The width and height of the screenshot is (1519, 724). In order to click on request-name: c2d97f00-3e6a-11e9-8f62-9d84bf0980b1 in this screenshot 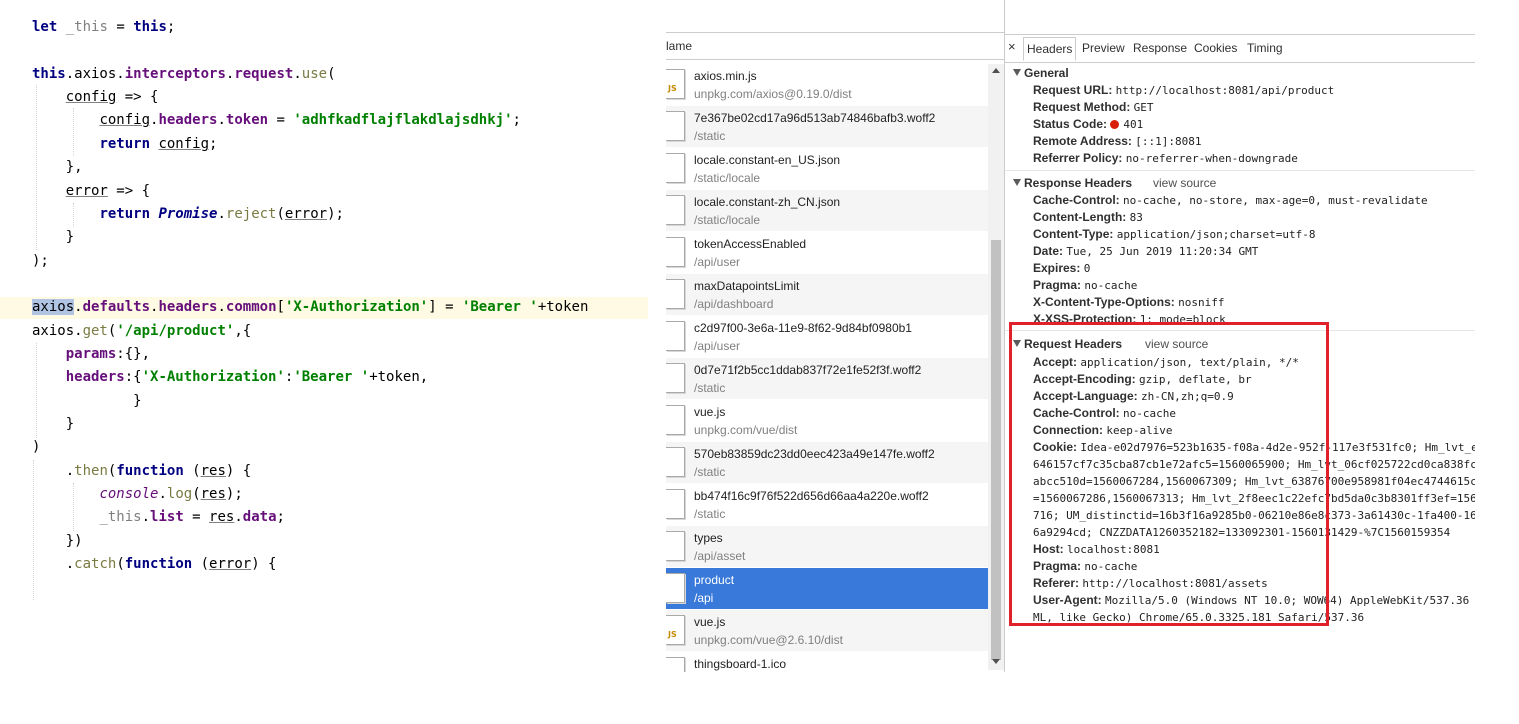, I will do `click(803, 328)`.